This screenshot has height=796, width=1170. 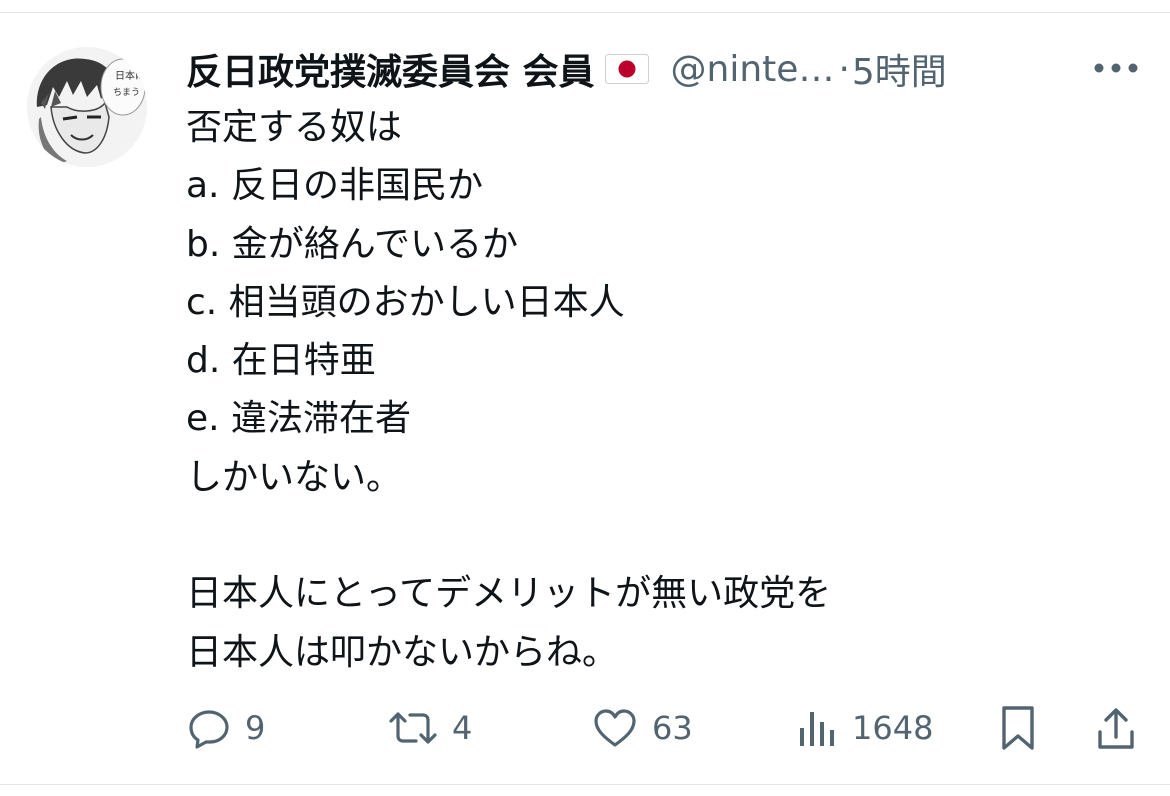 What do you see at coordinates (666, 69) in the screenshot?
I see `tweet-header: 反日政党撲滅委員会 会員 @ninte… · 5時間` at bounding box center [666, 69].